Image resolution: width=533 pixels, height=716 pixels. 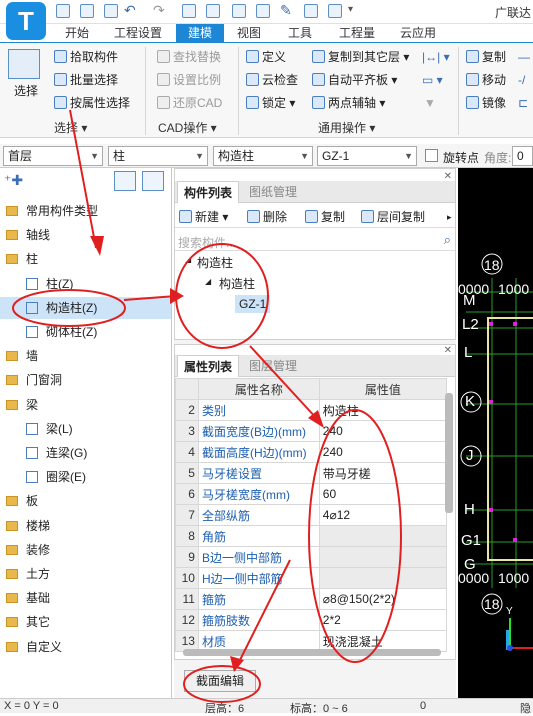 What do you see at coordinates (111, 11) in the screenshot?
I see `new-icon` at bounding box center [111, 11].